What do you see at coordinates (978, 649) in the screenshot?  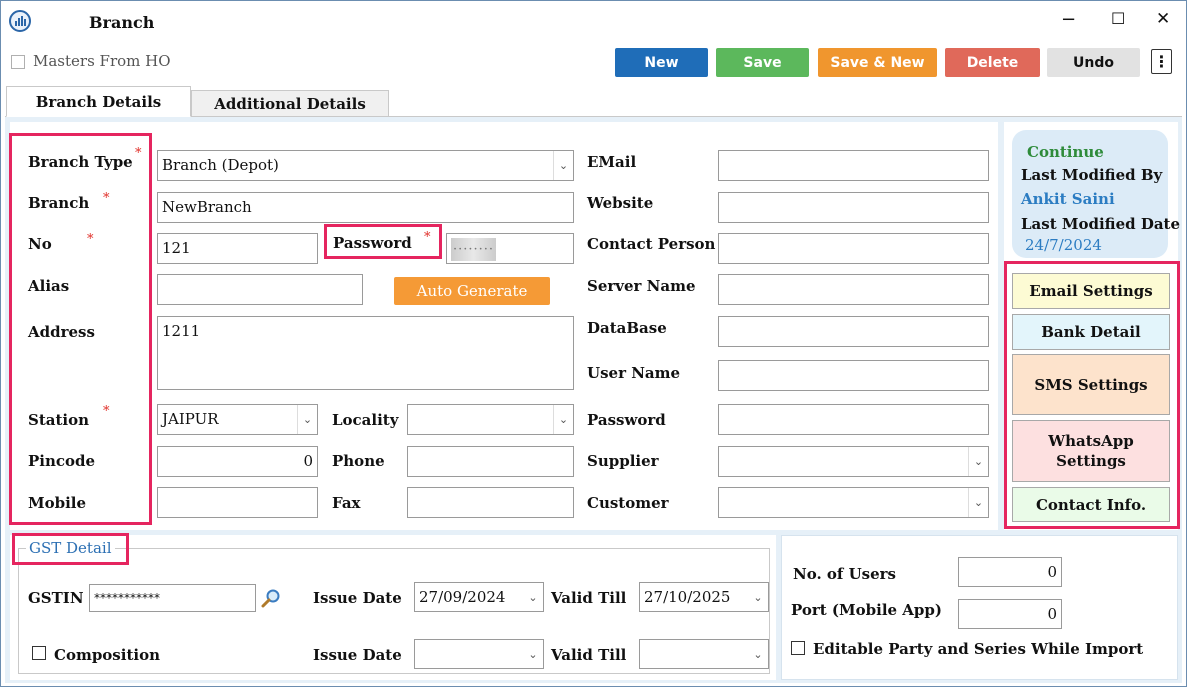 I see `editable-party-label: Editable Party and Series While Import` at bounding box center [978, 649].